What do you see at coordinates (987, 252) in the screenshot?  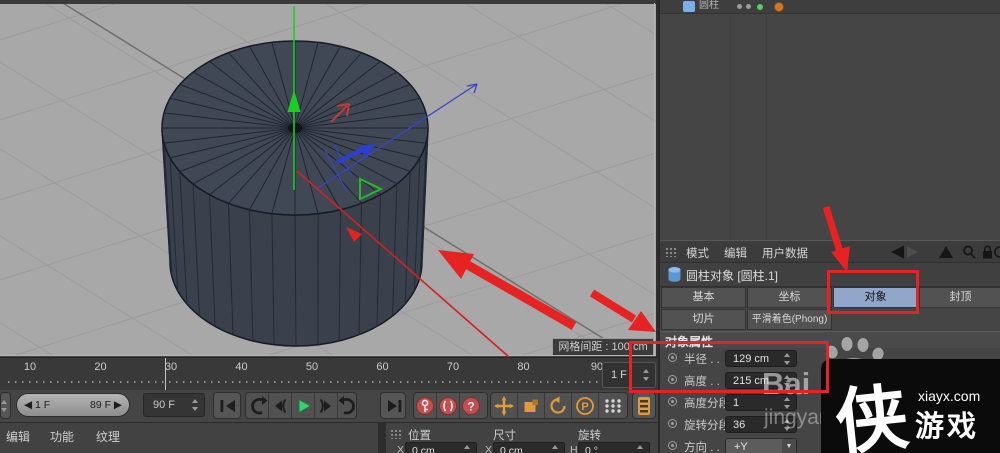 I see `lock-icon` at bounding box center [987, 252].